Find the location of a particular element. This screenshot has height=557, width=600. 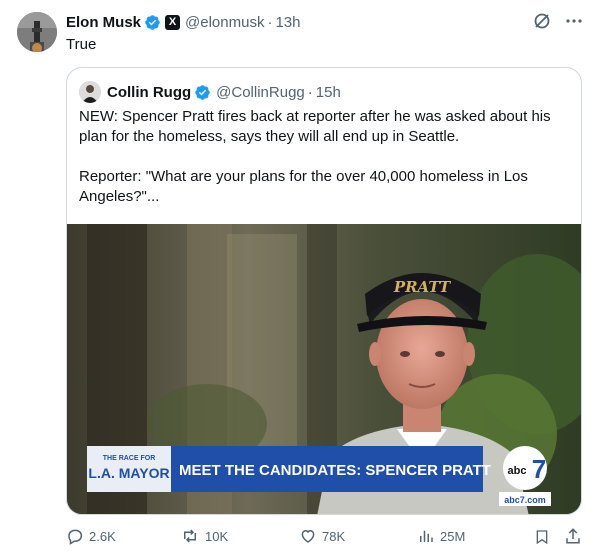

repost-count: 10K is located at coordinates (217, 536).